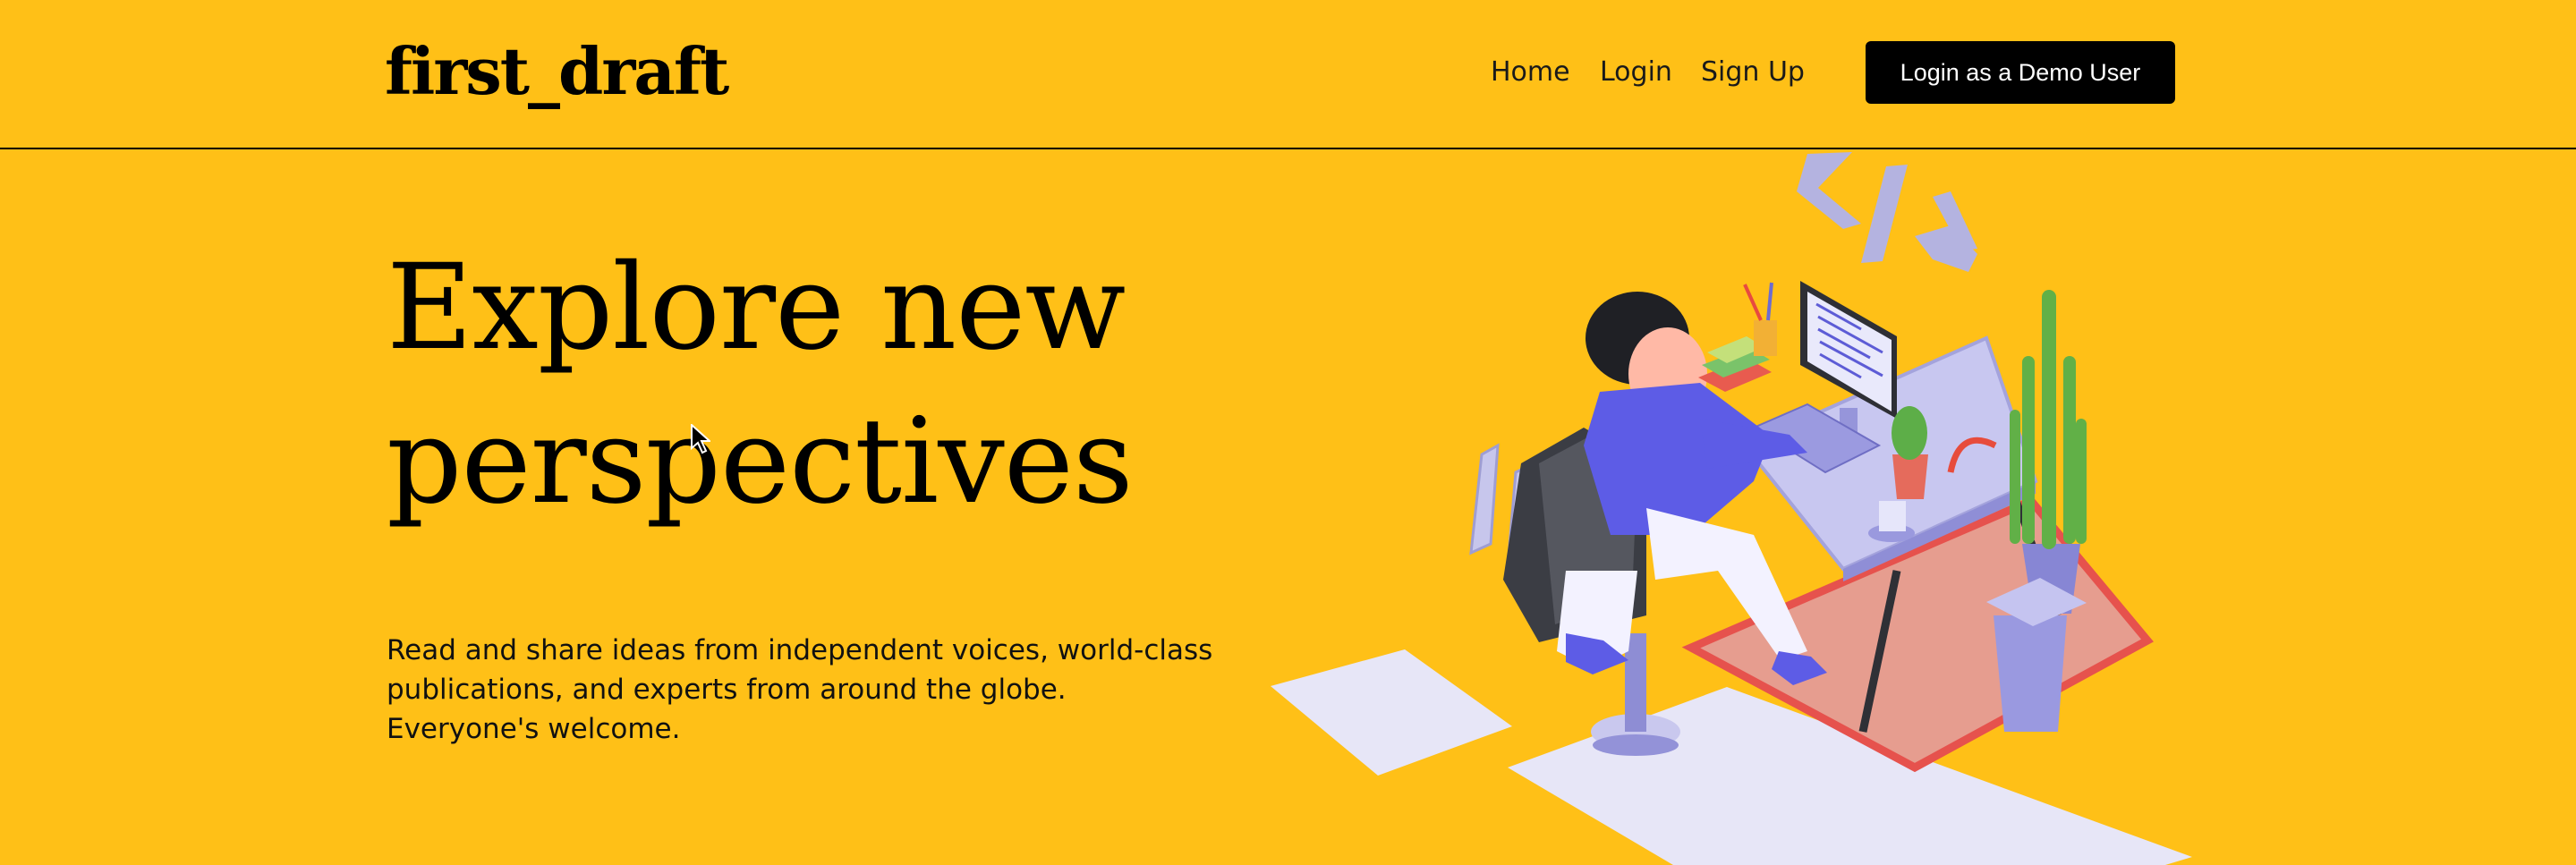  Describe the element at coordinates (1530, 72) in the screenshot. I see `nav-home-link: Home` at that location.